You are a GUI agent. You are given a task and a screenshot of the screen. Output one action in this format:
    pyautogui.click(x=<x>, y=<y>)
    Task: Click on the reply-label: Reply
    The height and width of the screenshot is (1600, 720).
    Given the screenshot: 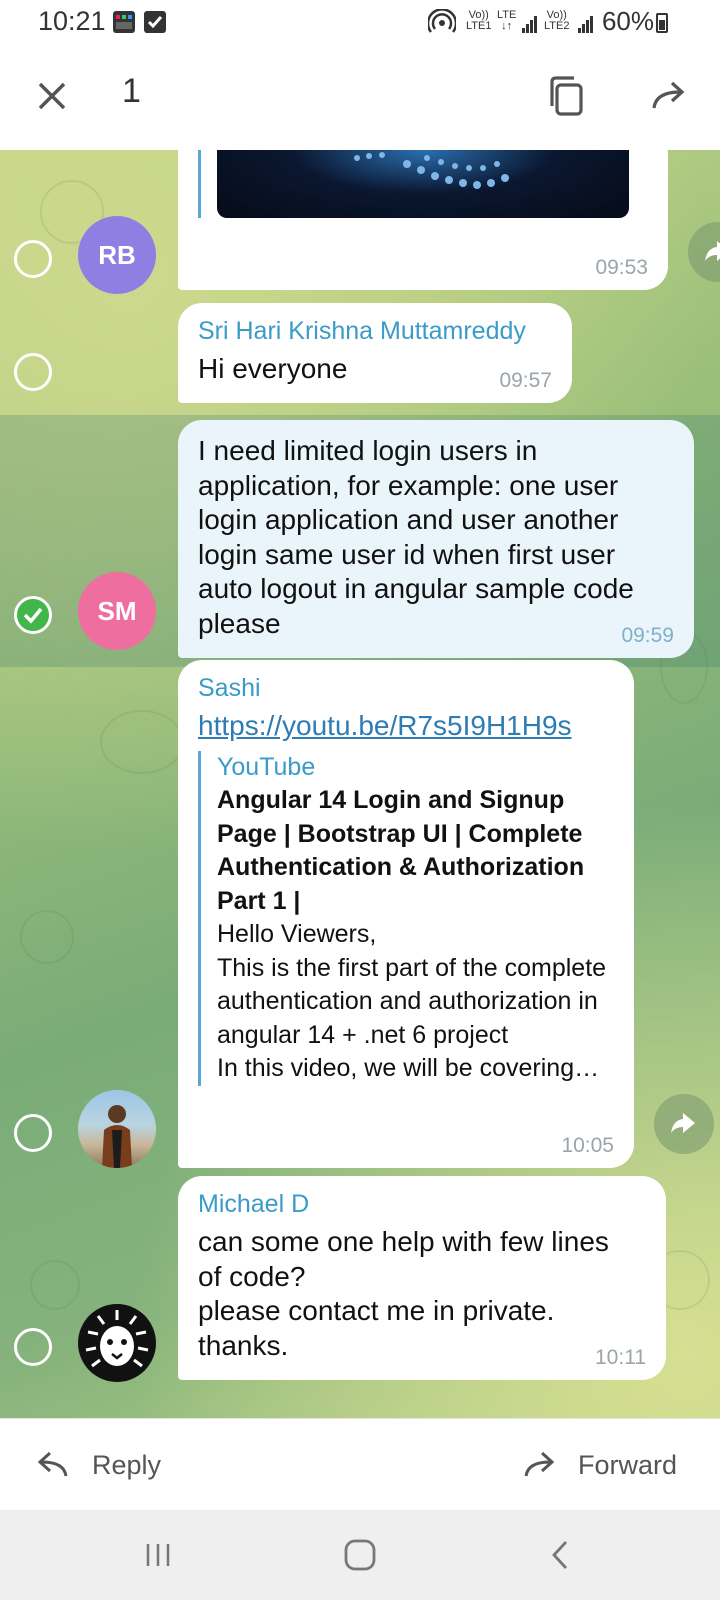 What is the action you would take?
    pyautogui.click(x=127, y=1464)
    